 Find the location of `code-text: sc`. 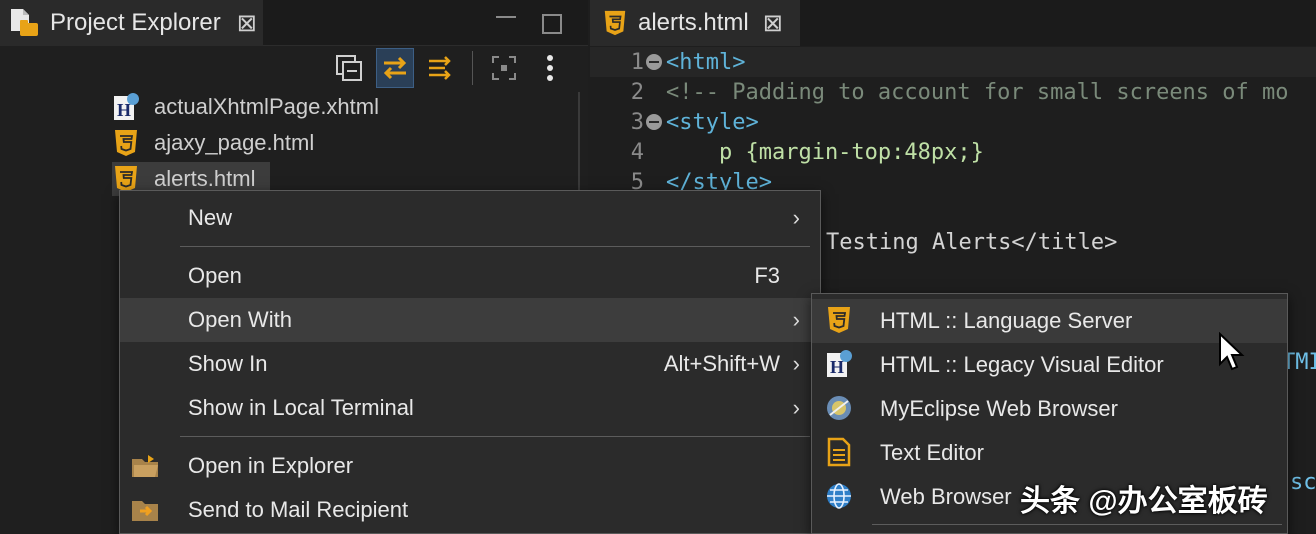

code-text: sc is located at coordinates (1303, 482).